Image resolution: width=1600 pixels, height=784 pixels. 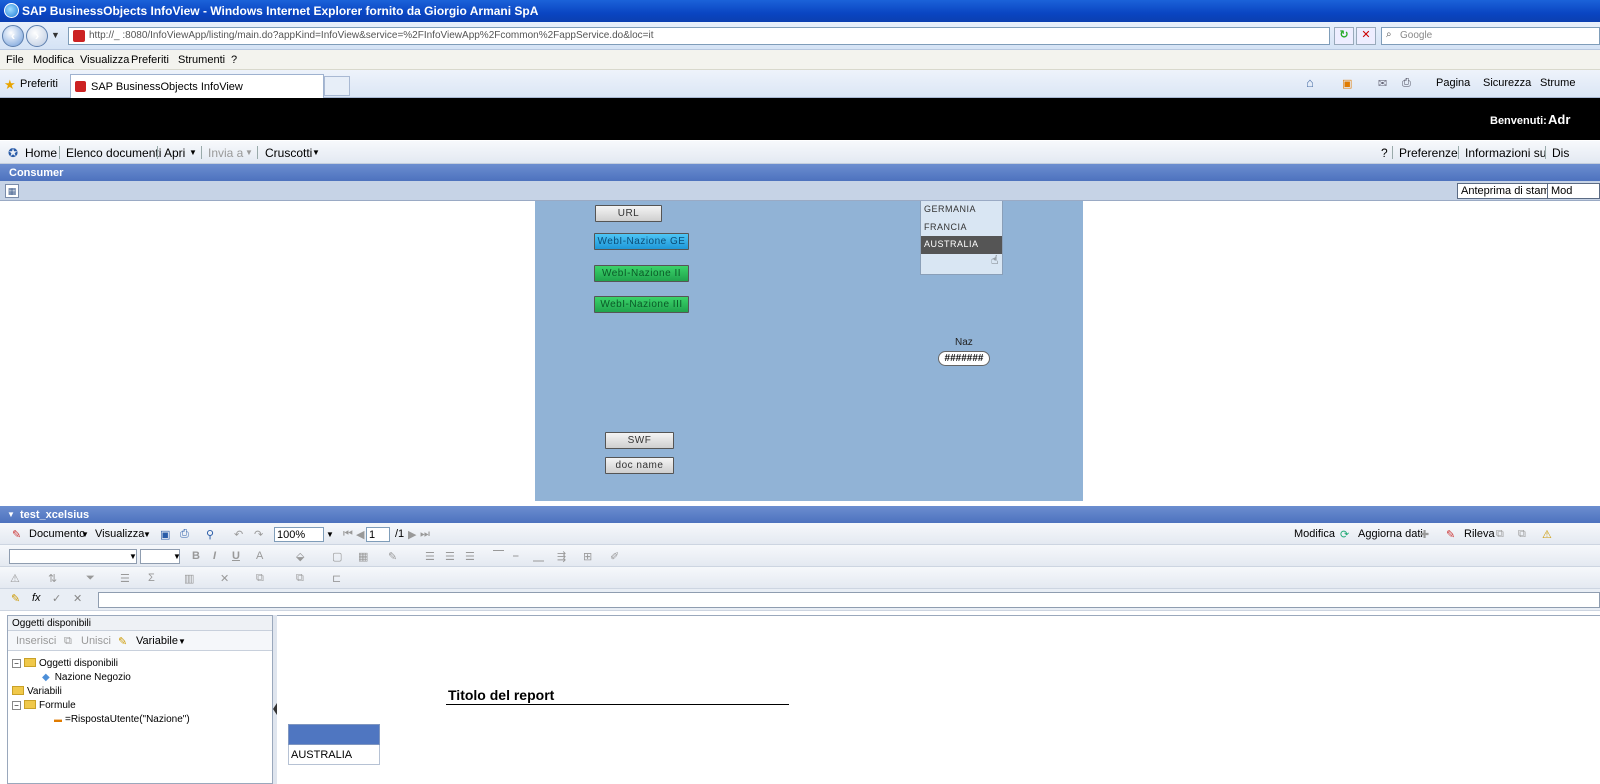 What do you see at coordinates (53, 60) in the screenshot?
I see `menu-modifica: Modifica` at bounding box center [53, 60].